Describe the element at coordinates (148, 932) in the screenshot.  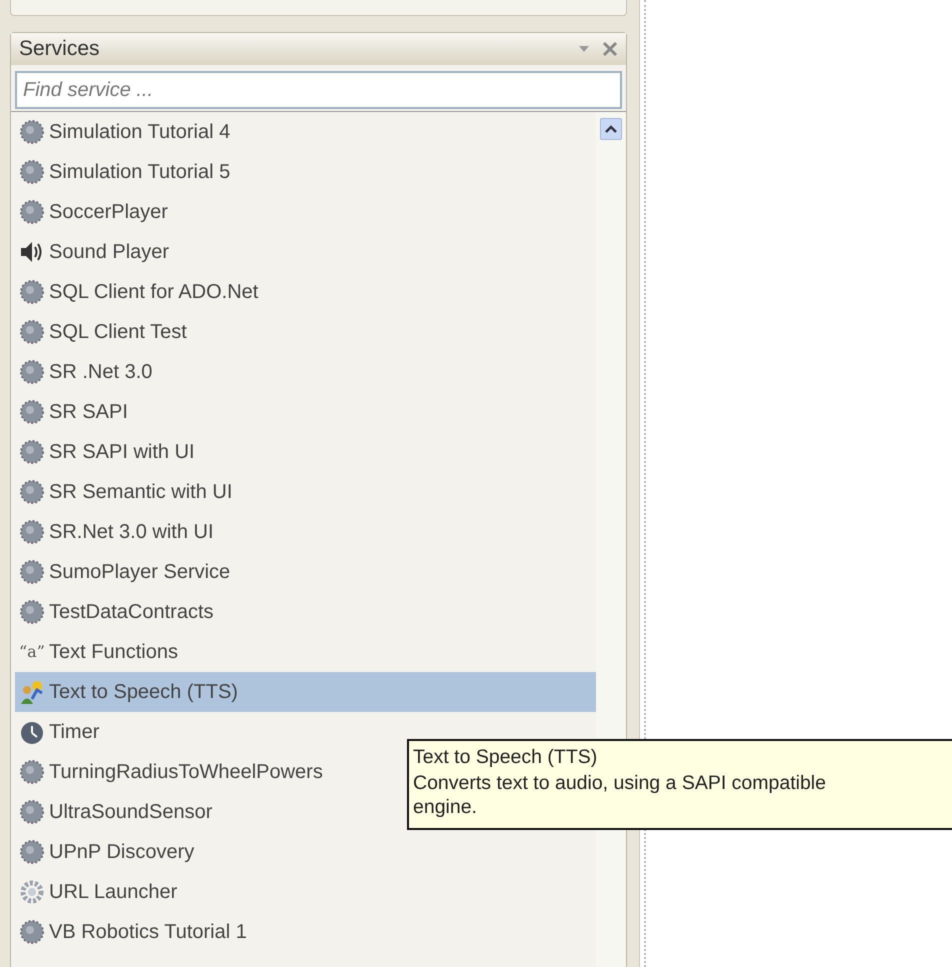
I see `service-label: VB Robotics Tutorial 1` at that location.